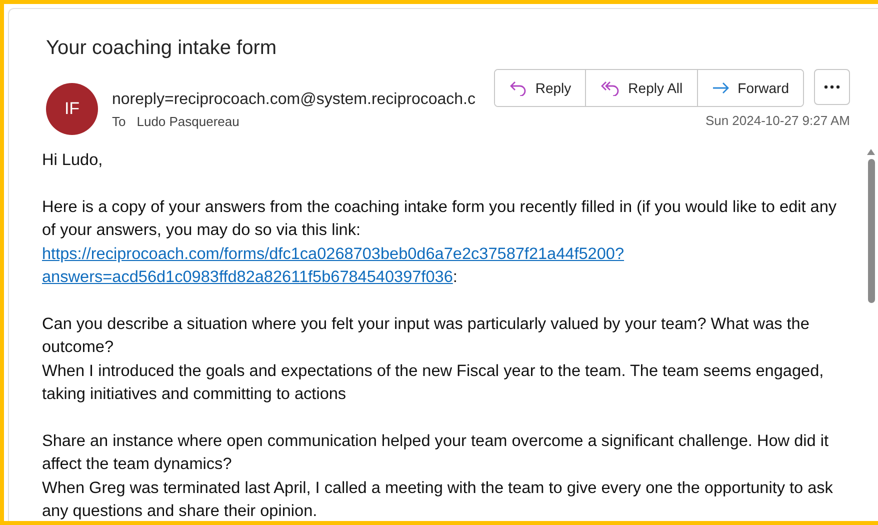  Describe the element at coordinates (72, 109) in the screenshot. I see `sender-avatar: IF` at that location.